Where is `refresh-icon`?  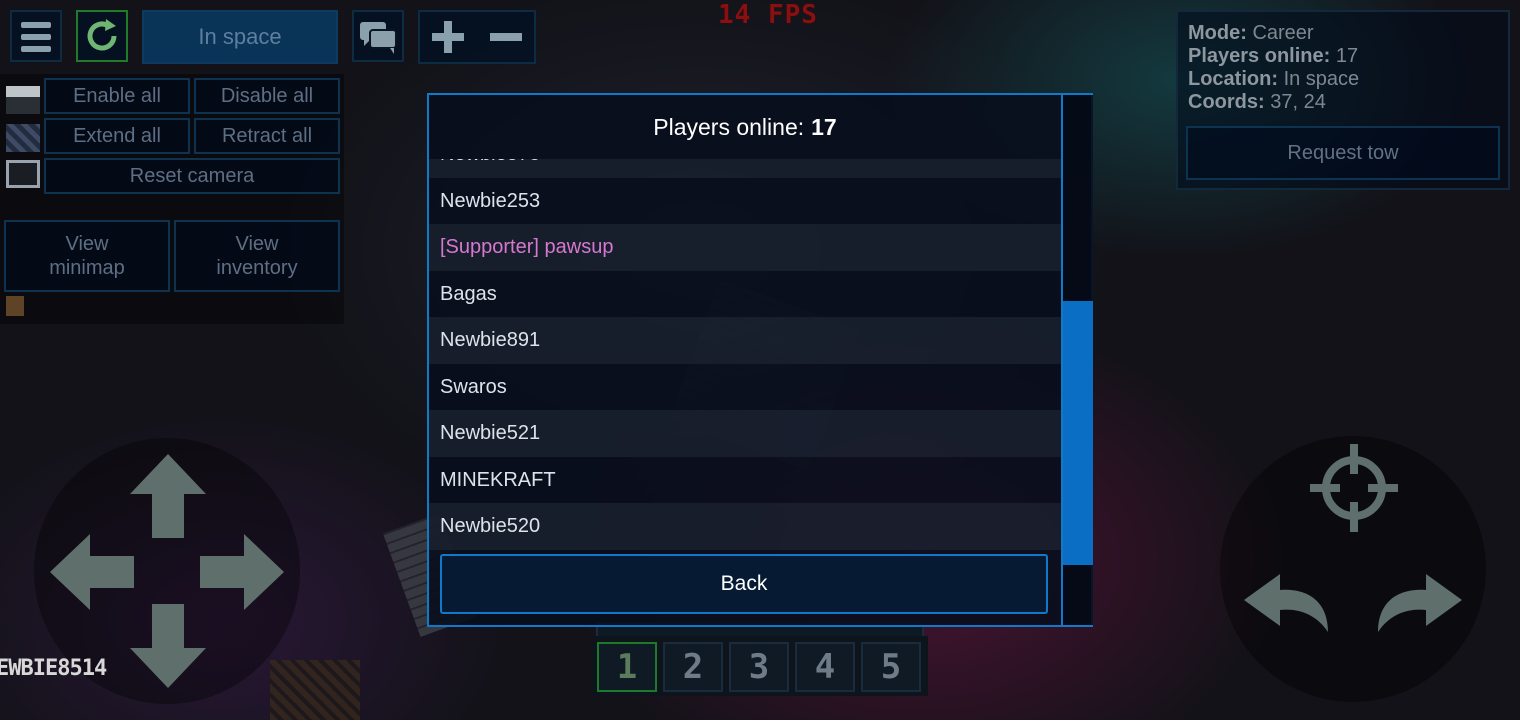 refresh-icon is located at coordinates (102, 35).